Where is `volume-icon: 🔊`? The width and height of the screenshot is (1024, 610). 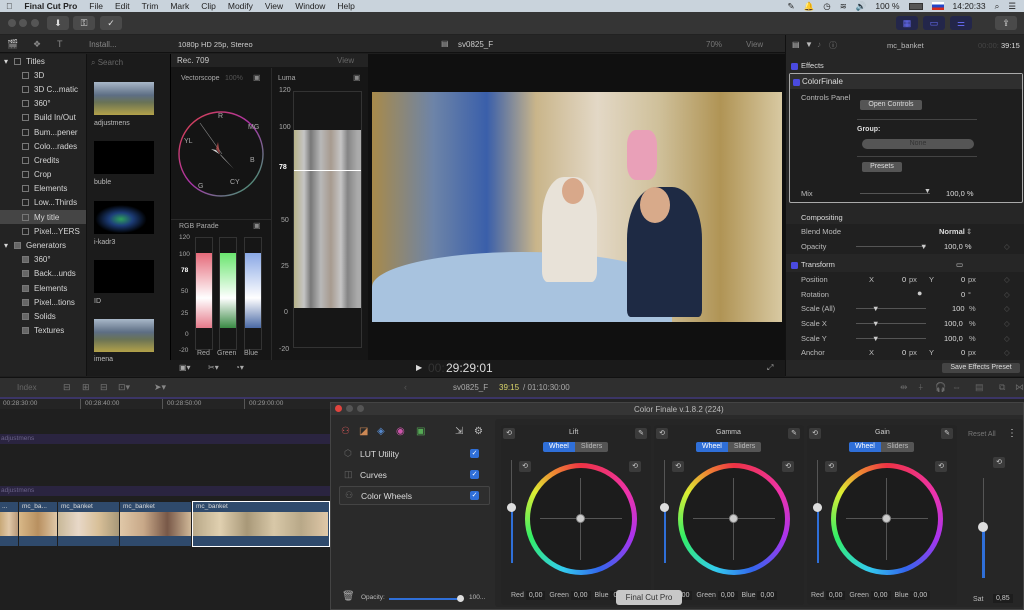
volume-icon: 🔊 is located at coordinates (861, 6).